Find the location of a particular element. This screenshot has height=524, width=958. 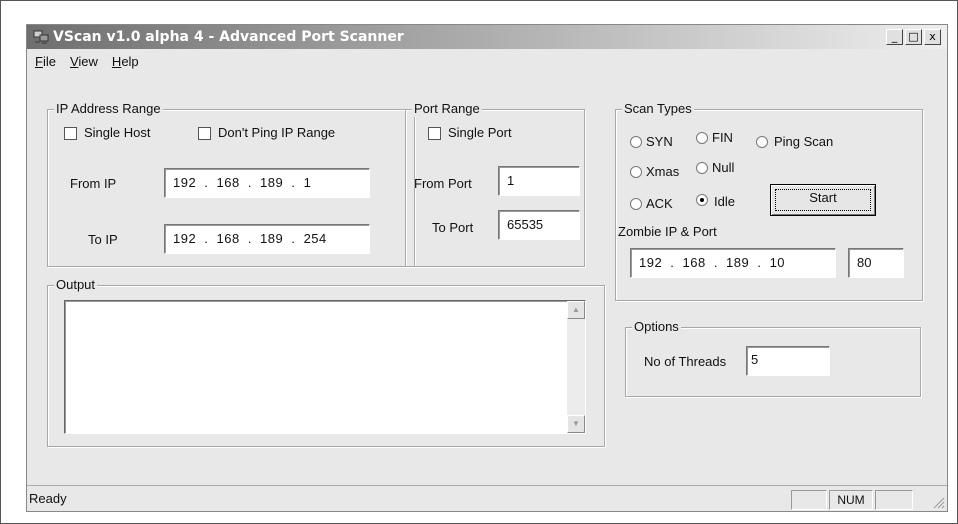

ping-scan-label: Ping Scan is located at coordinates (803, 141).